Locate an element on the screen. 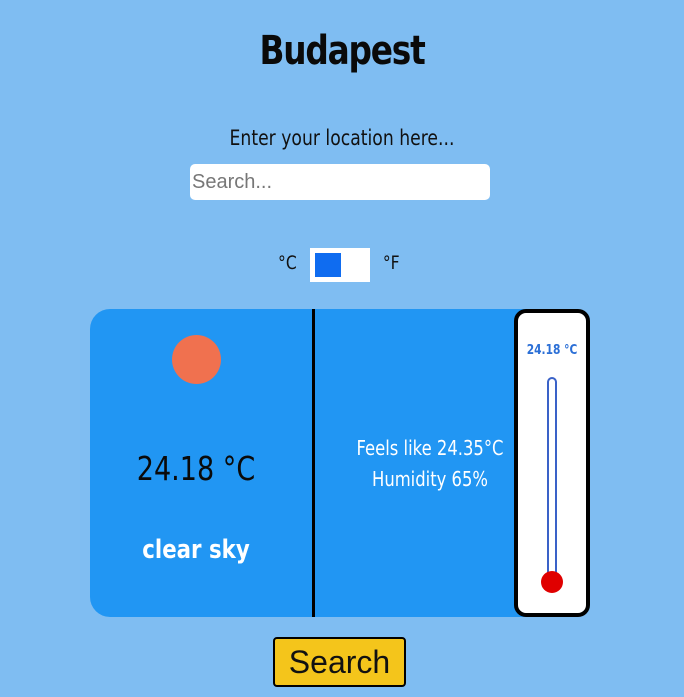 The width and height of the screenshot is (684, 697). unit-toggle is located at coordinates (340, 265).